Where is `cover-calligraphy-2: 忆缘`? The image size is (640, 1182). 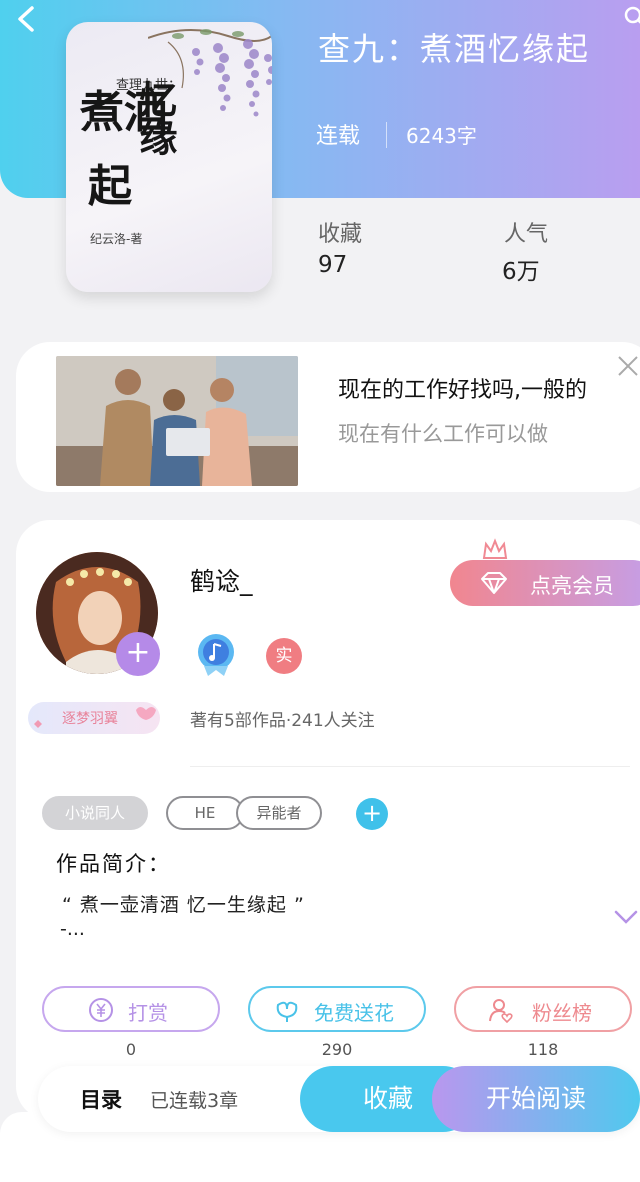 cover-calligraphy-2: 忆缘 is located at coordinates (155, 118).